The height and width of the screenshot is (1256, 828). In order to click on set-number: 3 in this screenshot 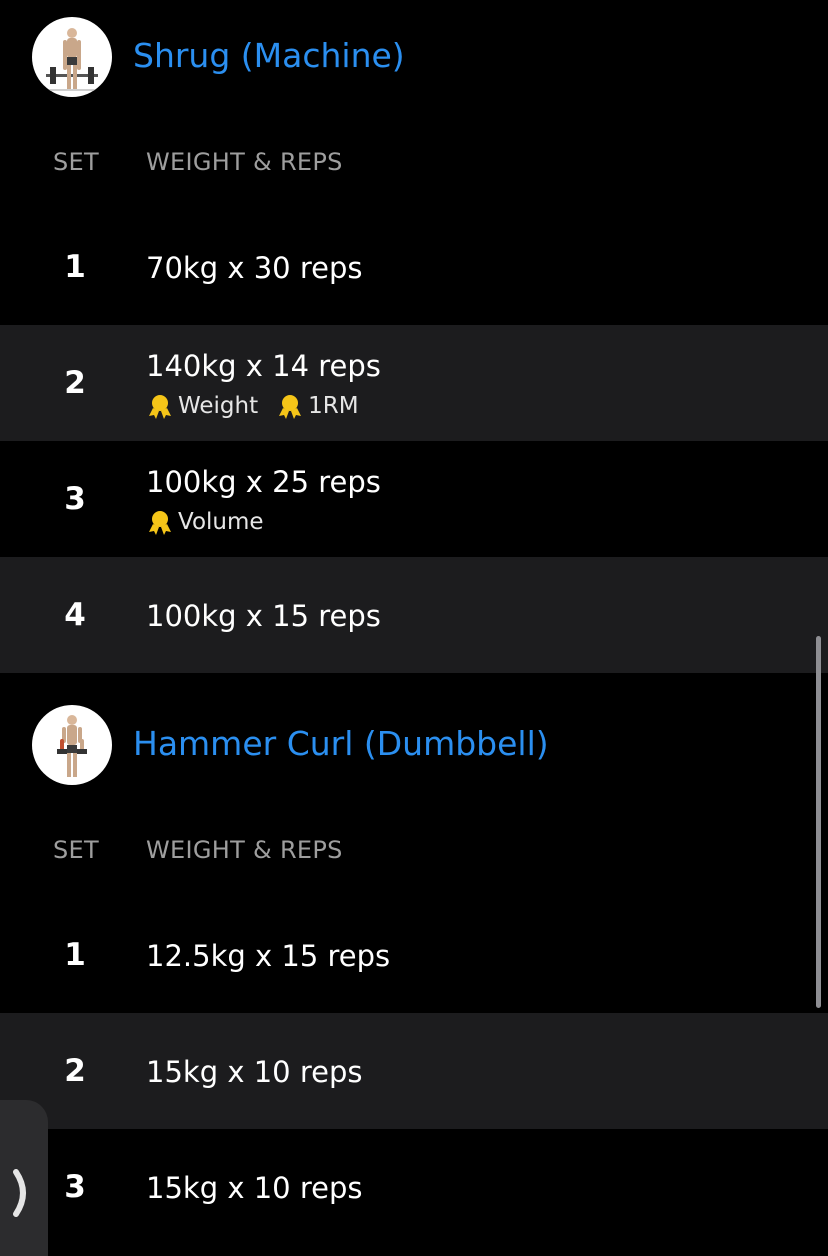, I will do `click(75, 499)`.